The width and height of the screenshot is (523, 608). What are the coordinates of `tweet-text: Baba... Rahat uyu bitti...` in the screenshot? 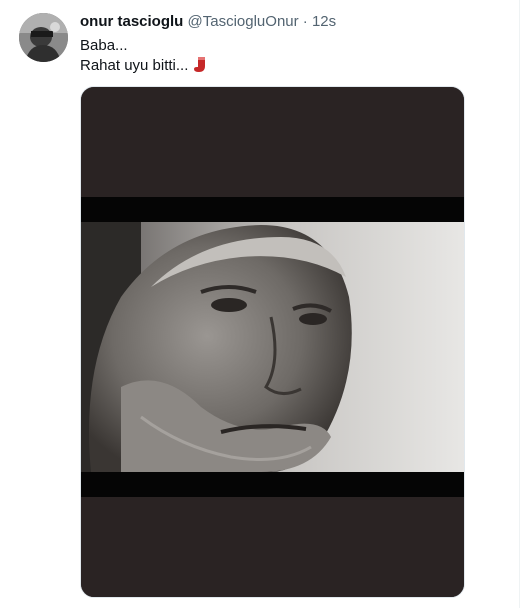 It's located at (143, 56).